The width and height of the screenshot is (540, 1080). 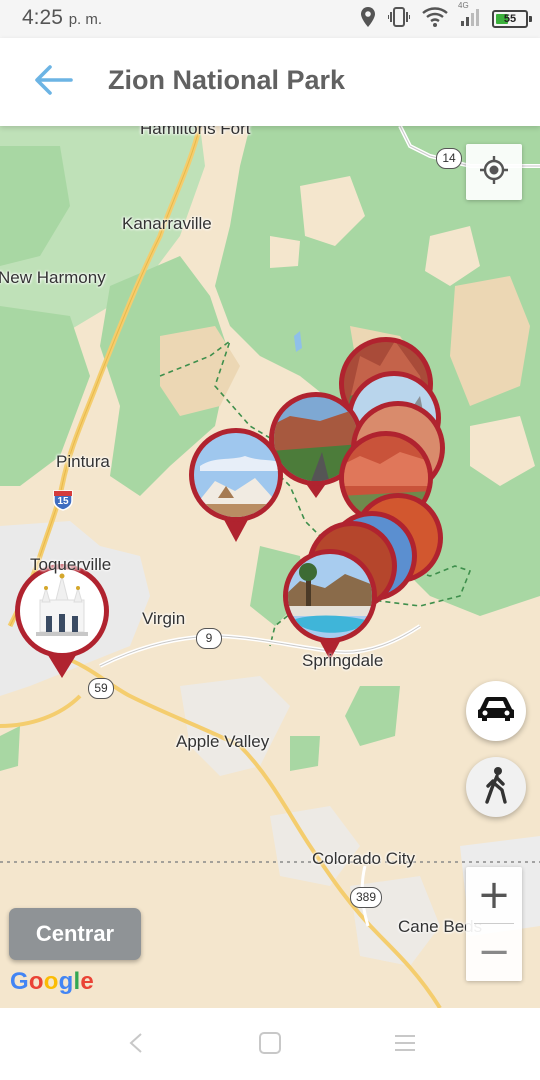 I want to click on route-shield: 9, so click(x=209, y=638).